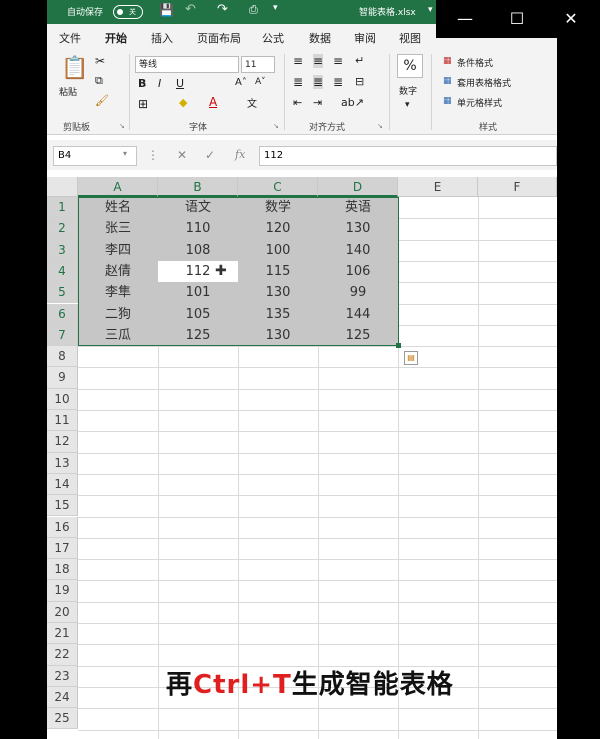 The width and height of the screenshot is (600, 739). Describe the element at coordinates (358, 250) in the screenshot. I see `cell-d3: 140` at that location.